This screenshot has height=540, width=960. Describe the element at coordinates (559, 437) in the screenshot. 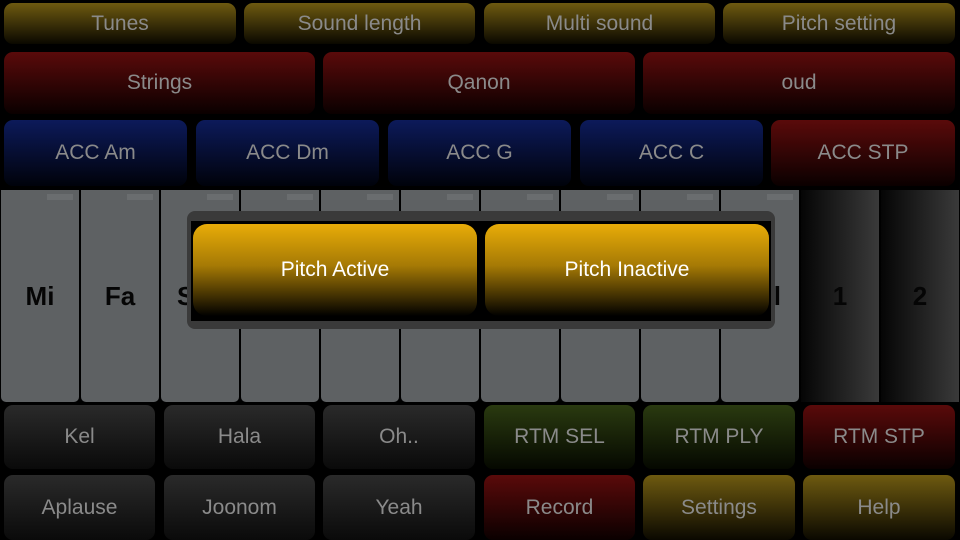

I see `rtm-sel-button: RTM SEL` at that location.